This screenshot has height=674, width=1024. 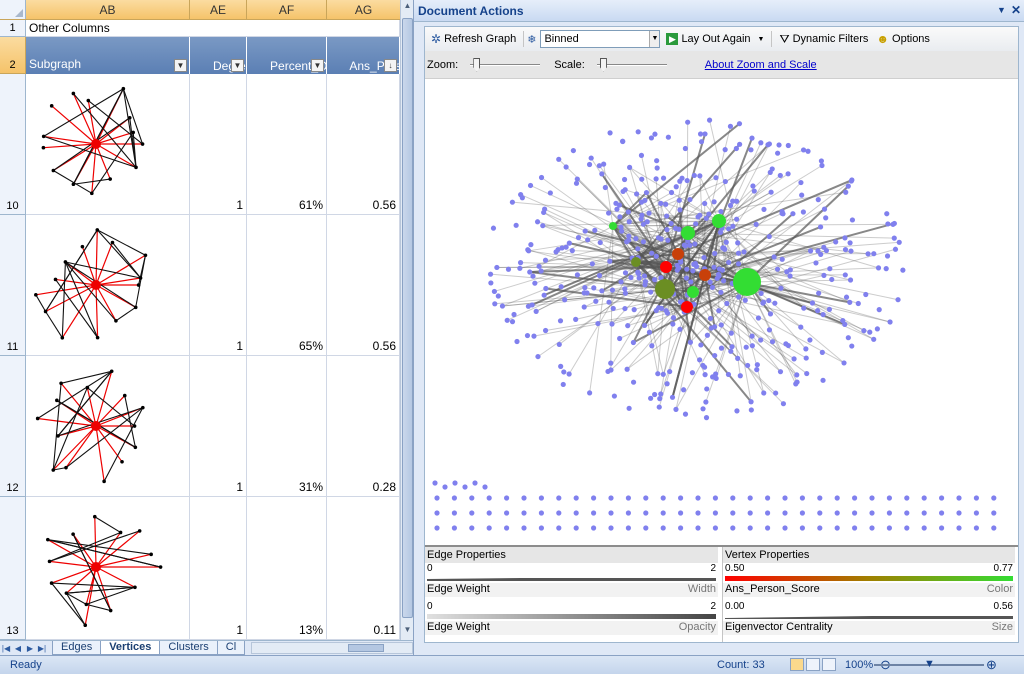 What do you see at coordinates (600, 39) in the screenshot?
I see `layout-select: Binned ▼` at bounding box center [600, 39].